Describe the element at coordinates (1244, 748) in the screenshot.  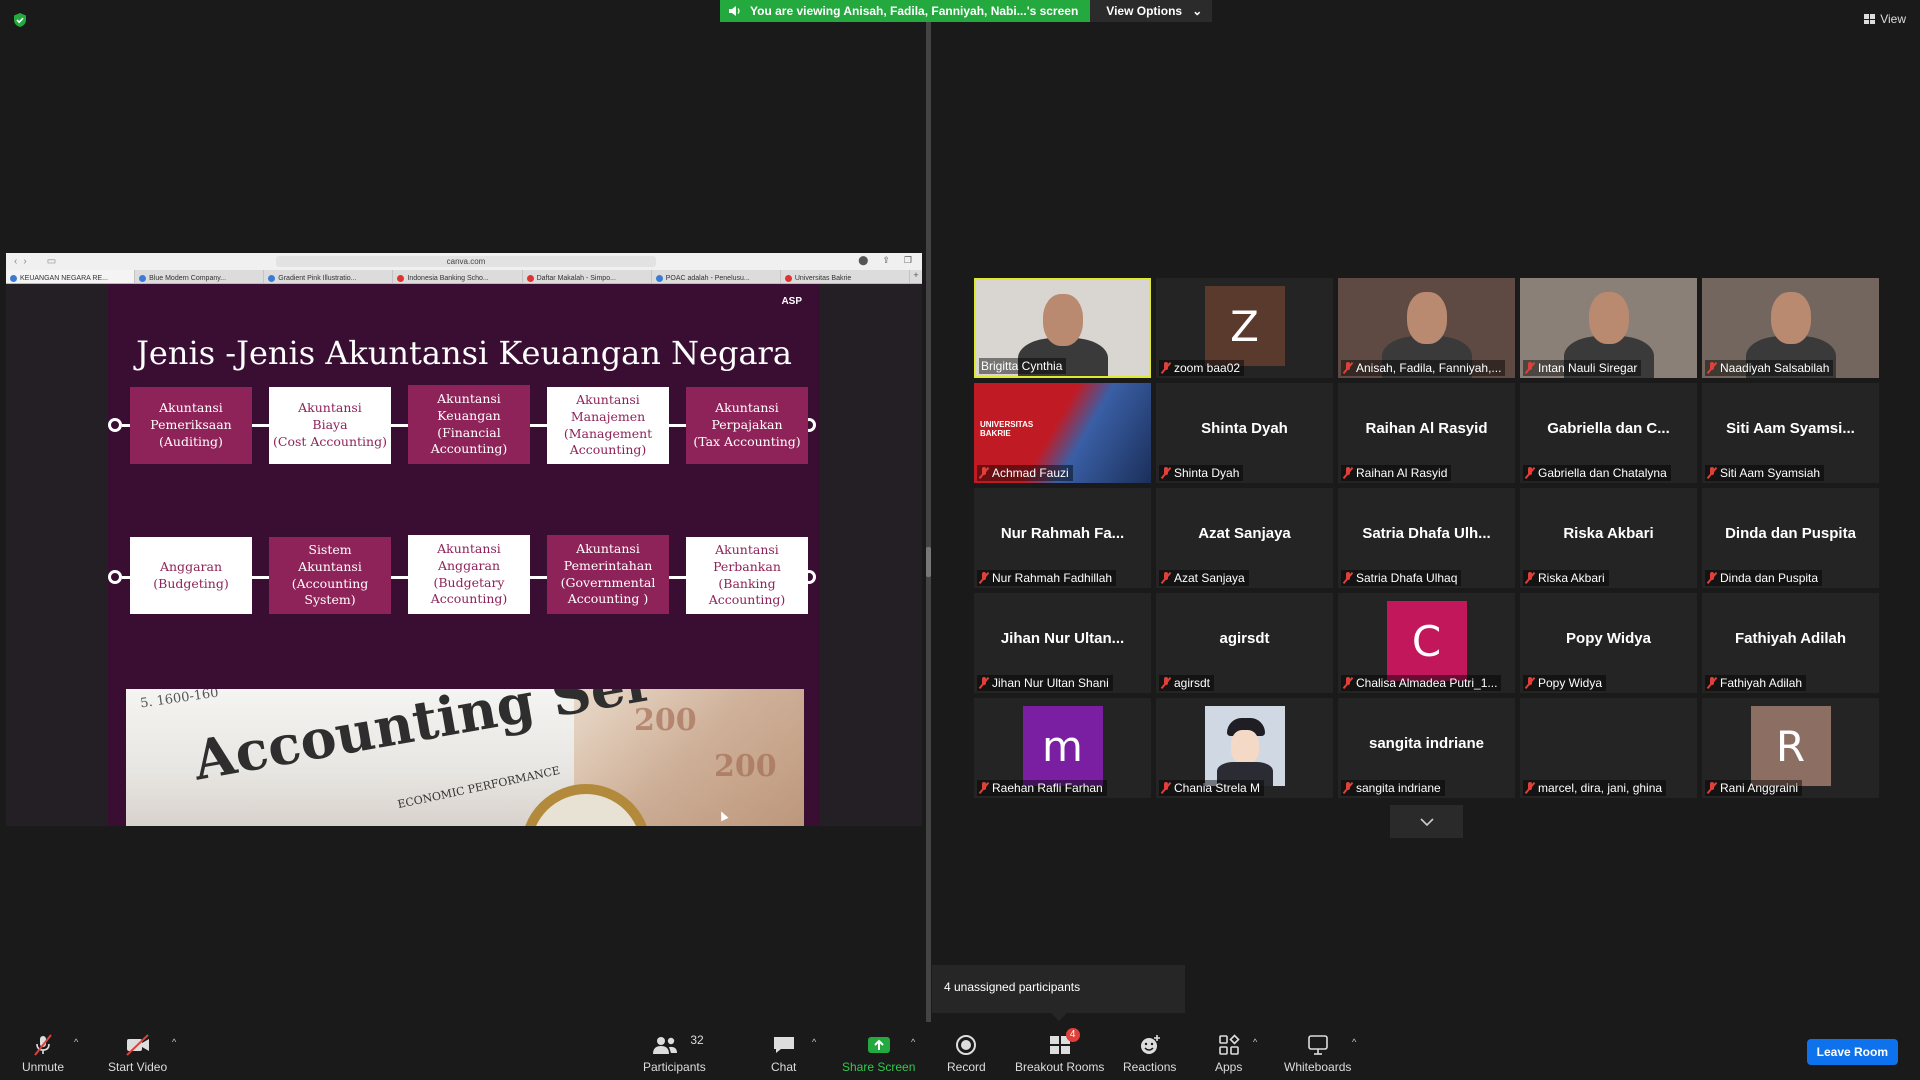
I see `participant-tile: Chania Strela M` at that location.